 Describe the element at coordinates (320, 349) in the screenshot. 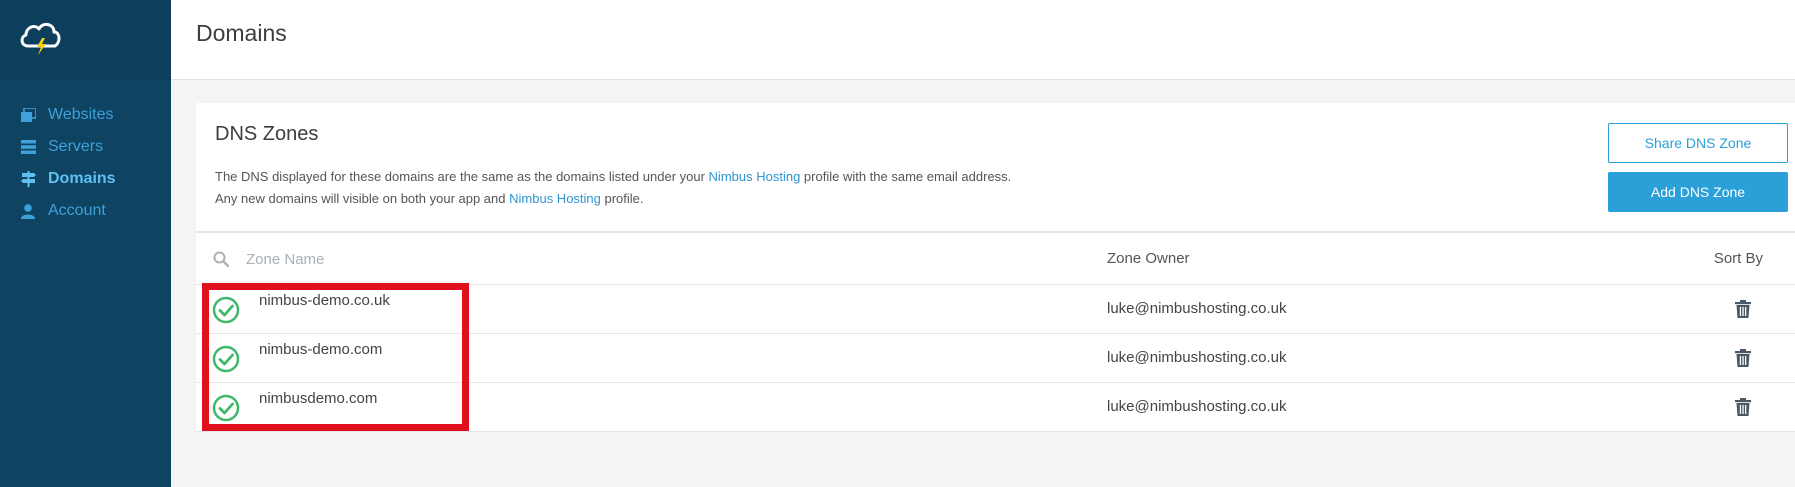

I see `zone-name: nimbus-demo.com` at that location.